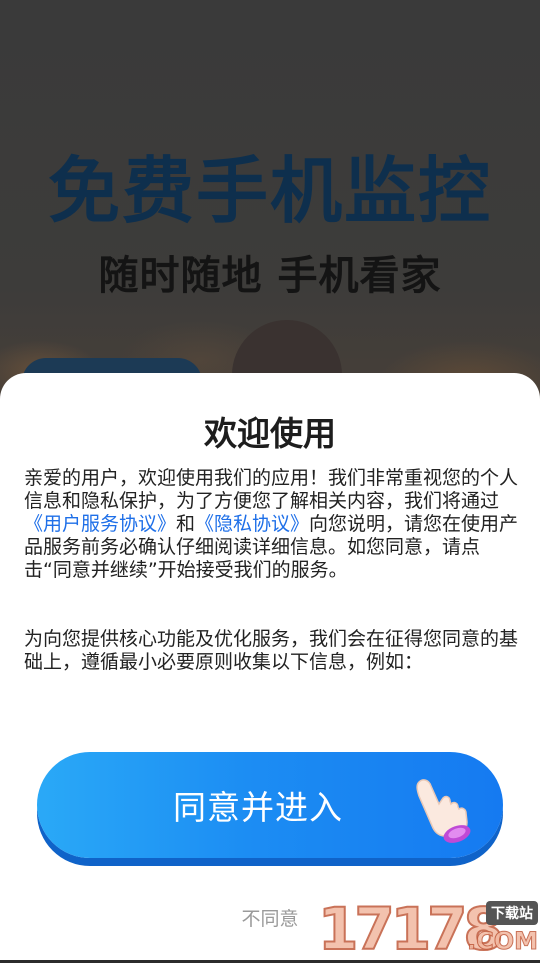 The image size is (540, 963). What do you see at coordinates (270, 433) in the screenshot?
I see `dialog-title: 欢迎使用` at bounding box center [270, 433].